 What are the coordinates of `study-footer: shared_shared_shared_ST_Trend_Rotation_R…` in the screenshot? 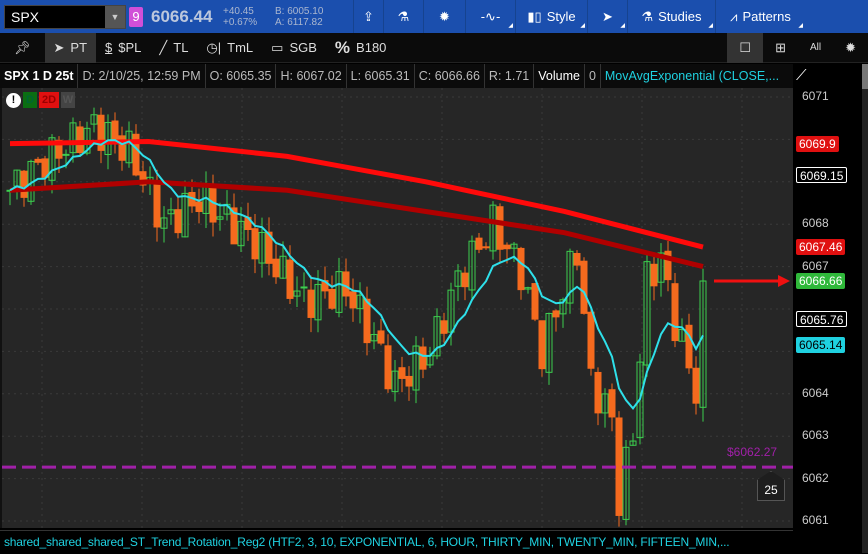 It's located at (396, 541).